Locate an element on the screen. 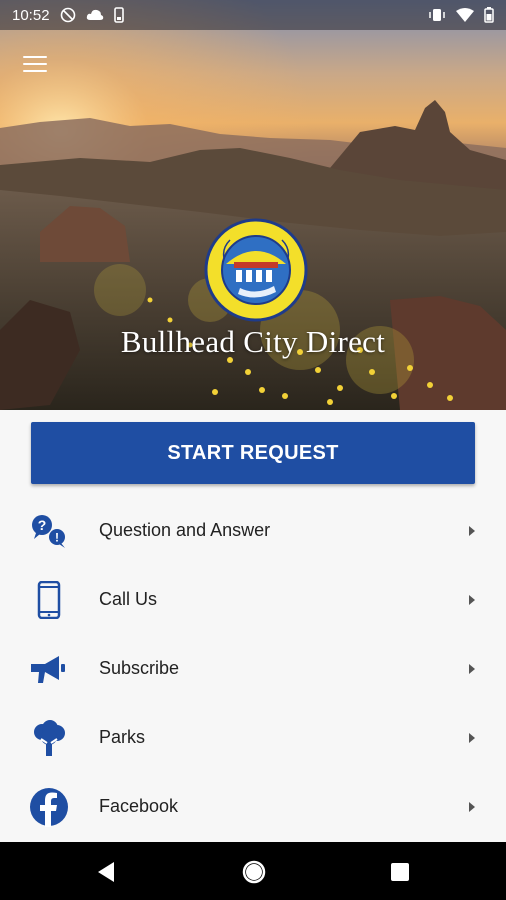 Image resolution: width=506 pixels, height=900 pixels. menu-item-label: Question and Answer is located at coordinates (185, 530).